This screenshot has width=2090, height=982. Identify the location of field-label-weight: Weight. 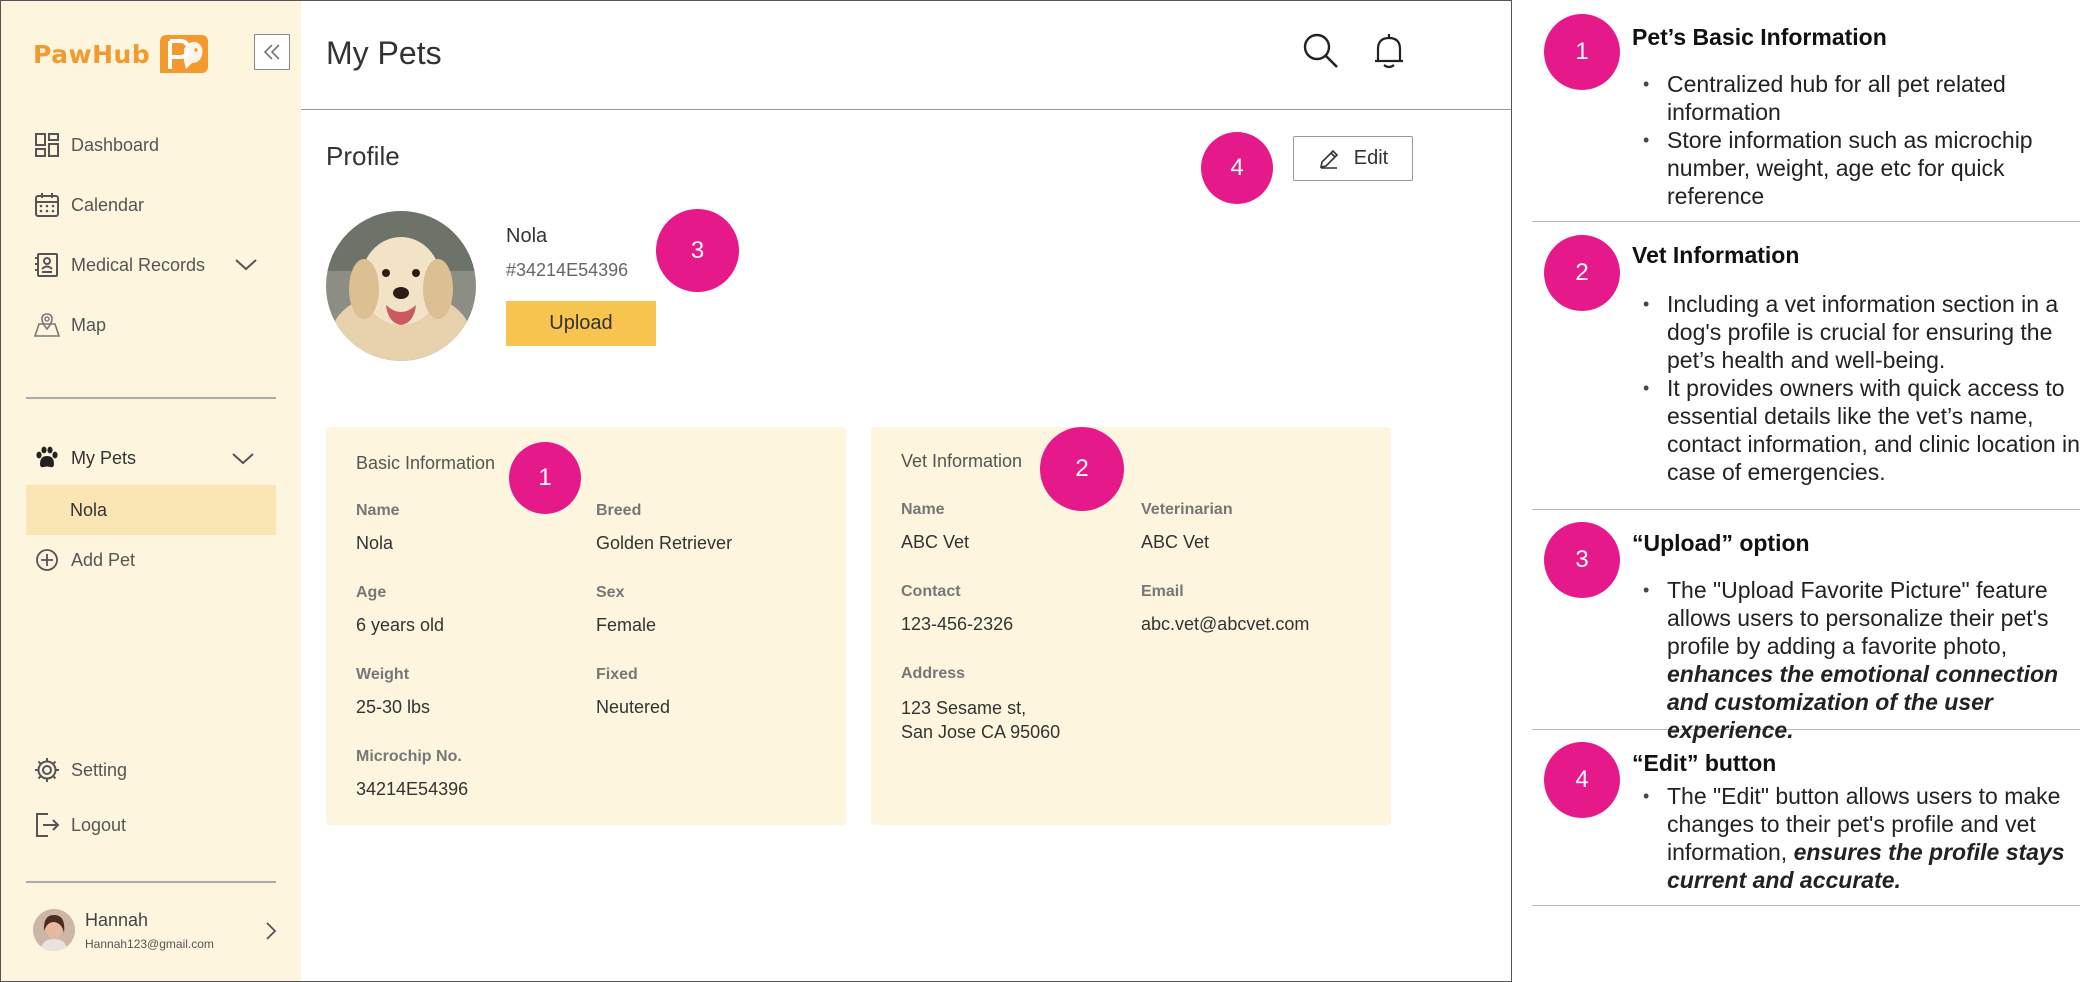
(383, 674).